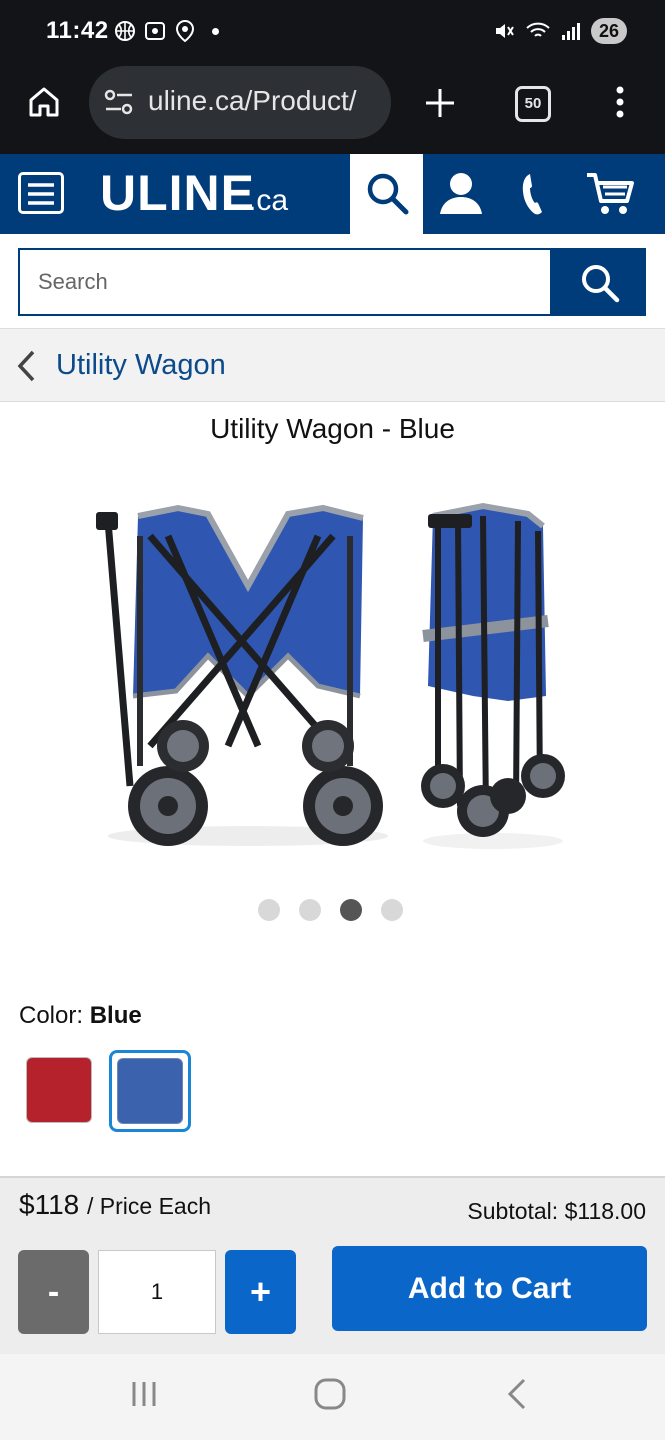  What do you see at coordinates (608, 31) in the screenshot?
I see `battery-indicator: 26` at bounding box center [608, 31].